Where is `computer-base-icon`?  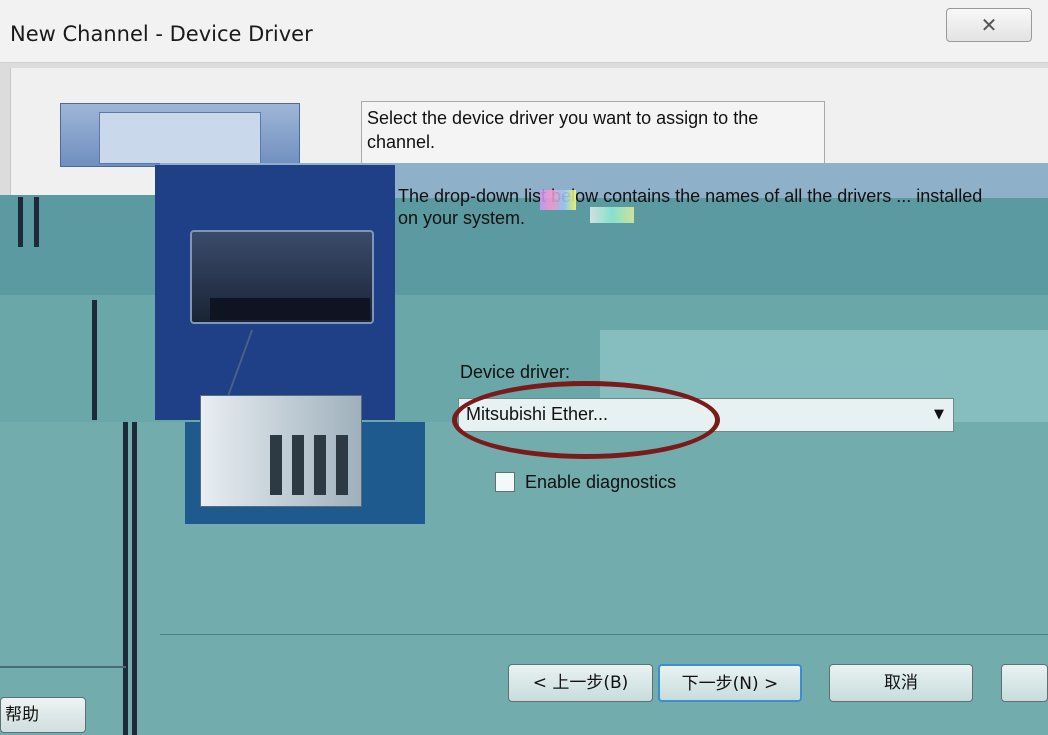
computer-base-icon is located at coordinates (290, 309).